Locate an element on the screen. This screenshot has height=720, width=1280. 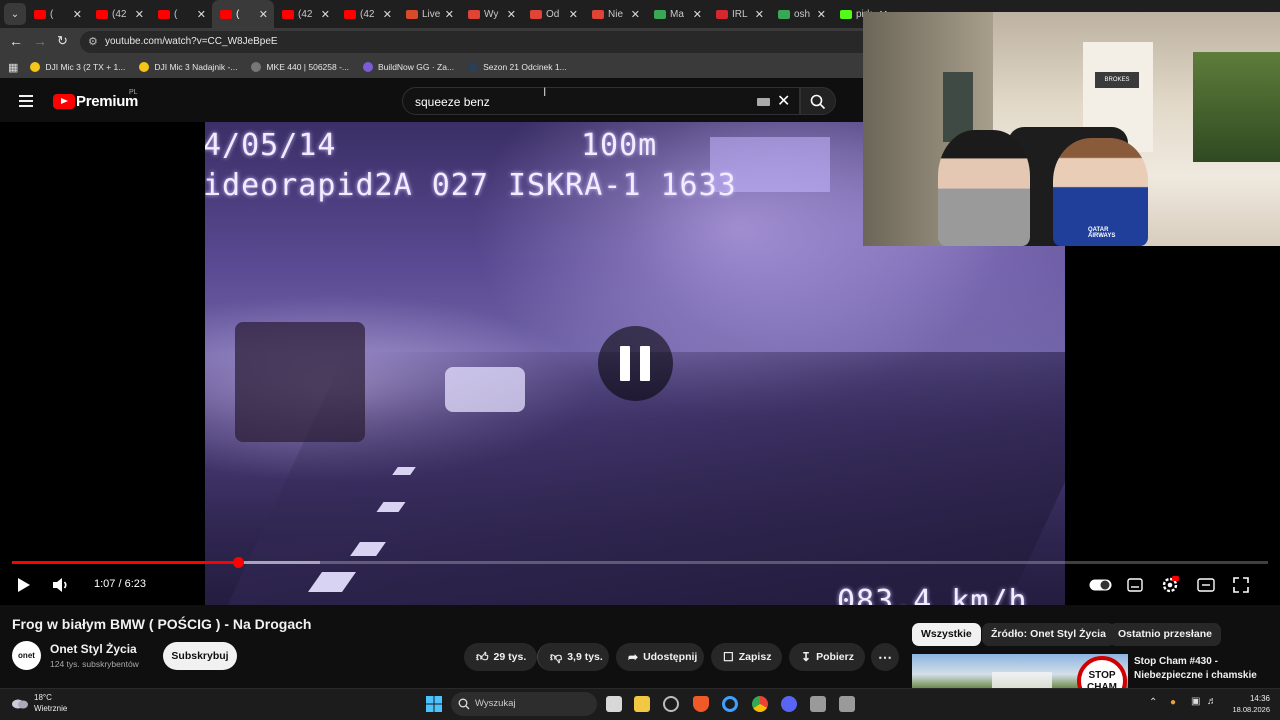
youtube-logo-icon is located at coordinates (64, 101).